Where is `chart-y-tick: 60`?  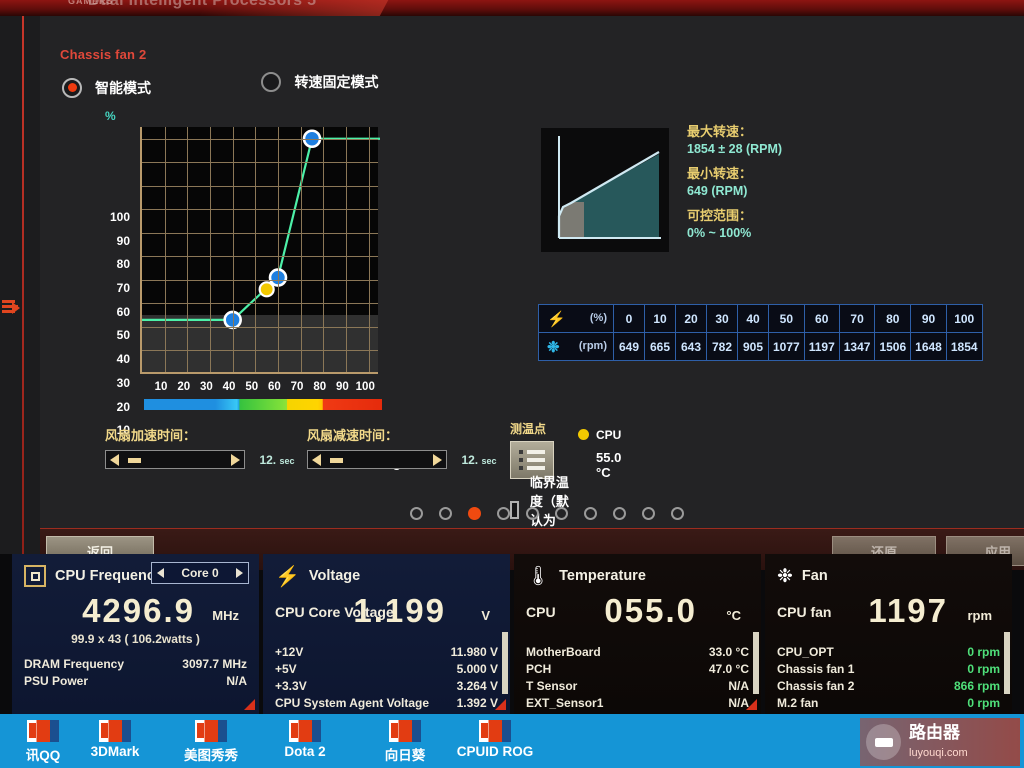 chart-y-tick: 60 is located at coordinates (123, 311).